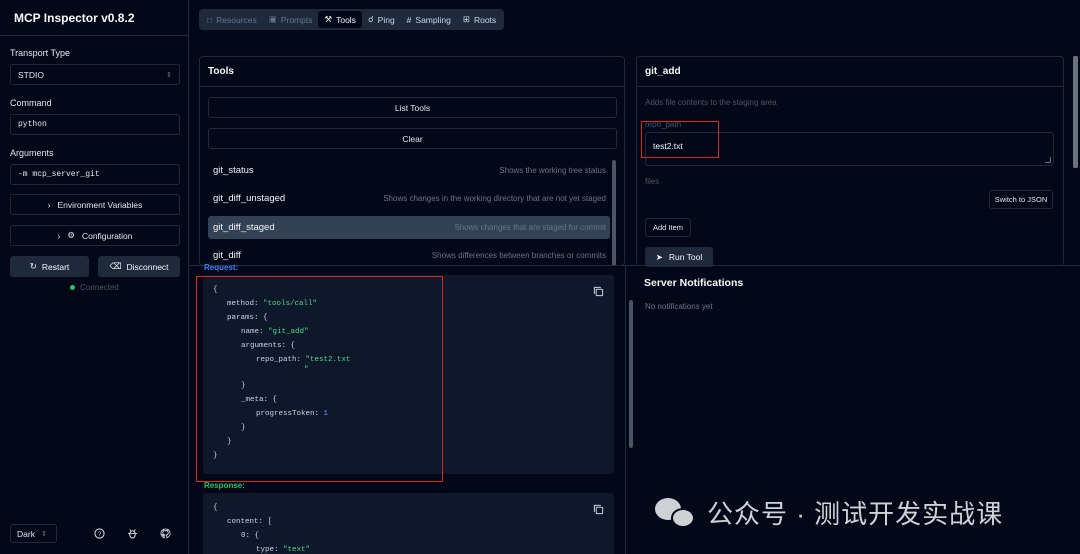 The height and width of the screenshot is (554, 1080). I want to click on environment-variables-button: › Environment Variables, so click(95, 204).